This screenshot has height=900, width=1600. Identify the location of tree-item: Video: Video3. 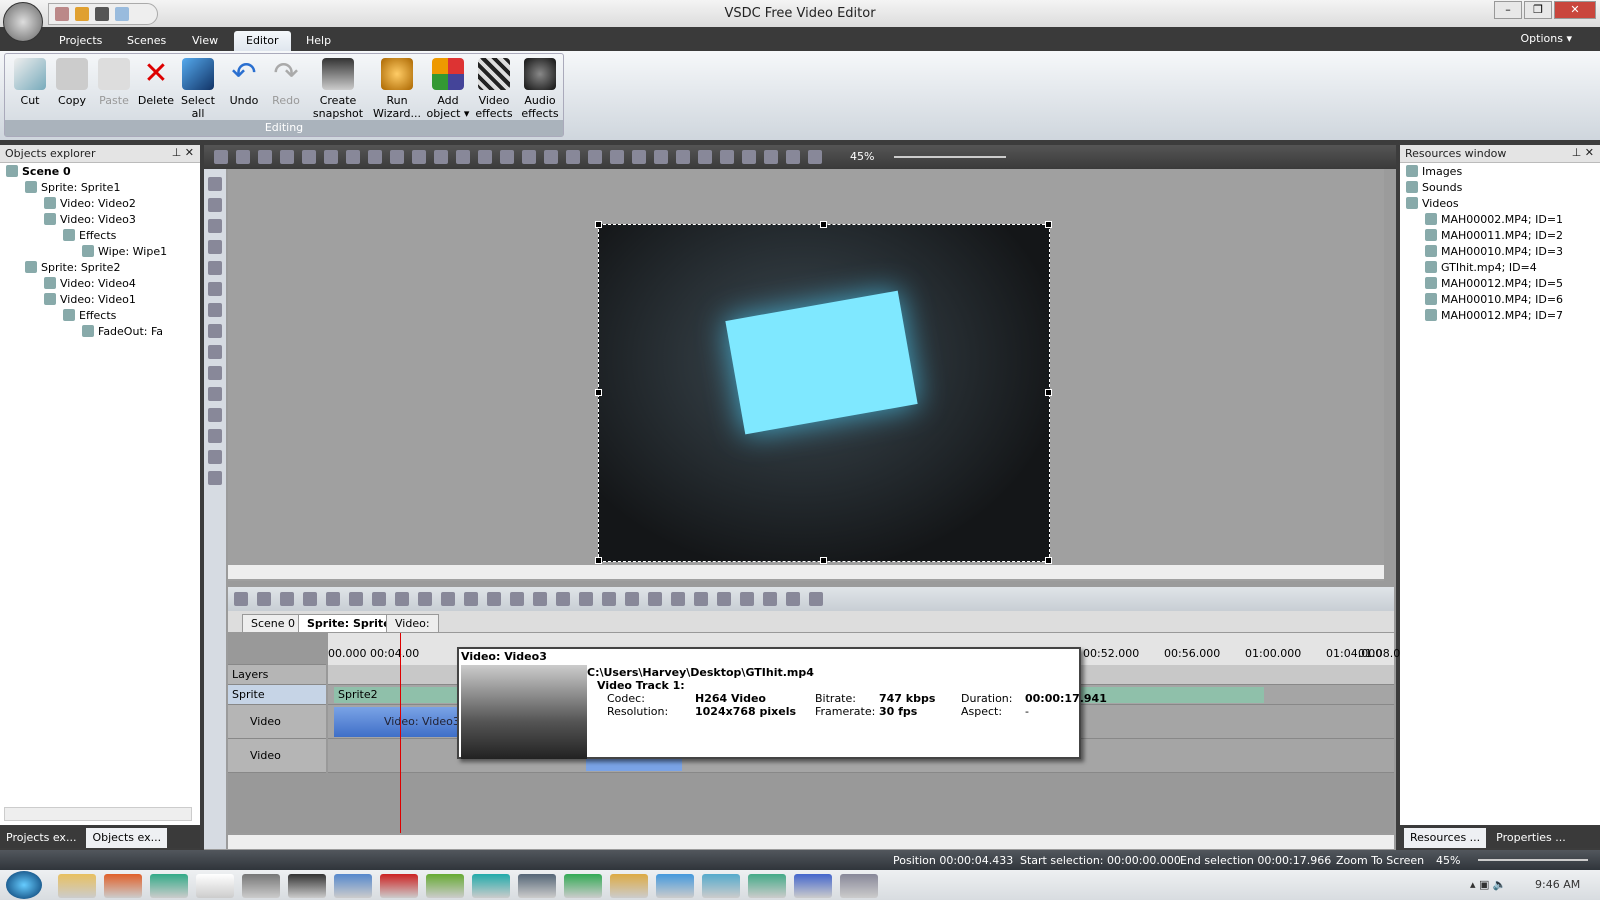
(90, 219).